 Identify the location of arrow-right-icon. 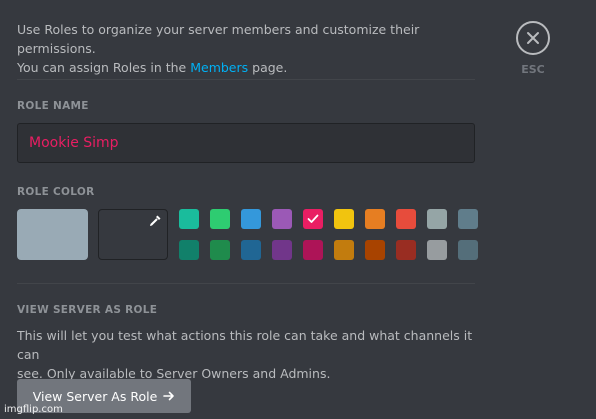
(169, 396).